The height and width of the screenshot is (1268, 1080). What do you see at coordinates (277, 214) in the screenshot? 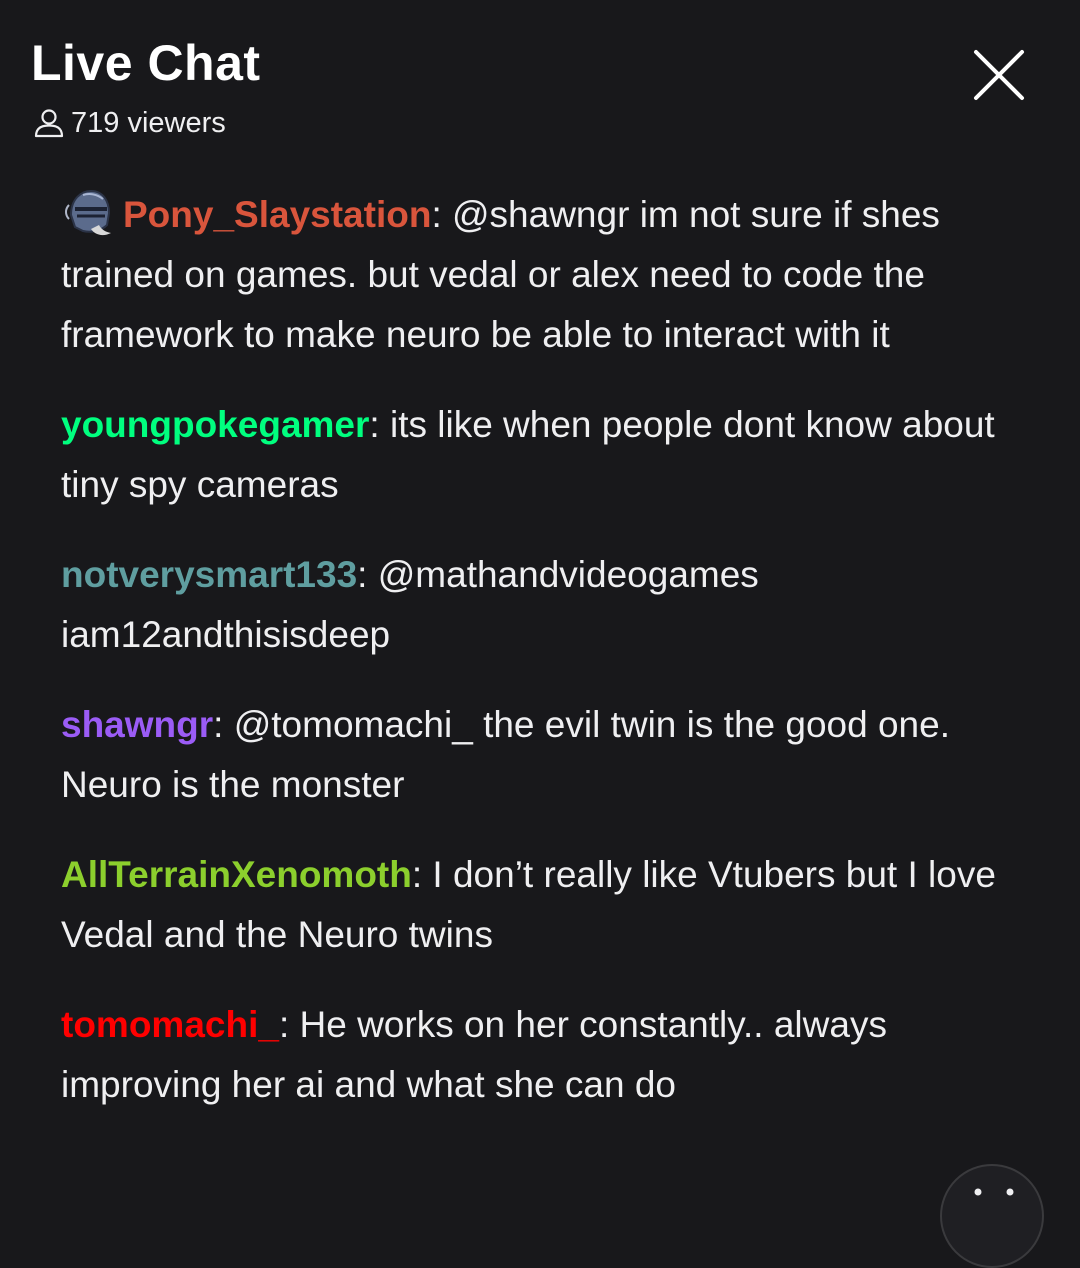
I see `chat-username: Pony_Slaystation` at bounding box center [277, 214].